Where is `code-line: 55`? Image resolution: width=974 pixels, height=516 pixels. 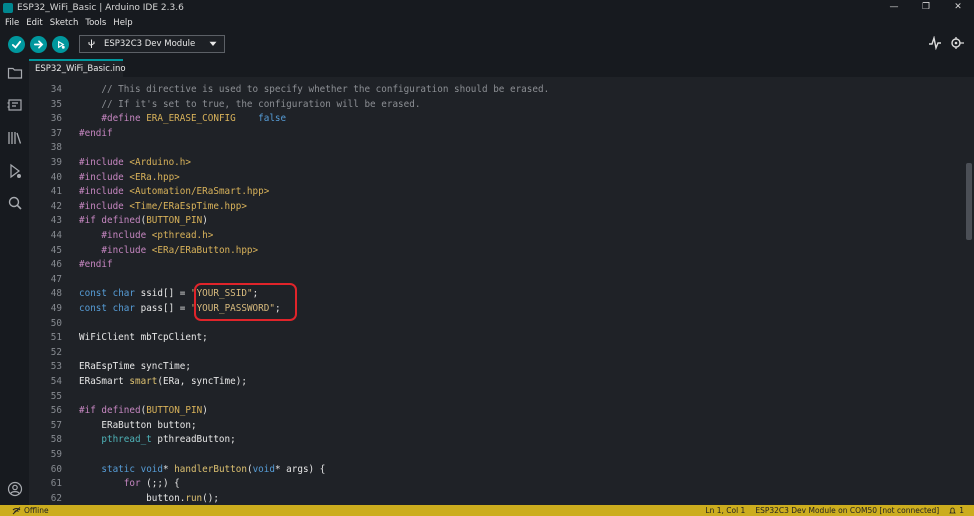
code-line: 55 is located at coordinates (494, 397).